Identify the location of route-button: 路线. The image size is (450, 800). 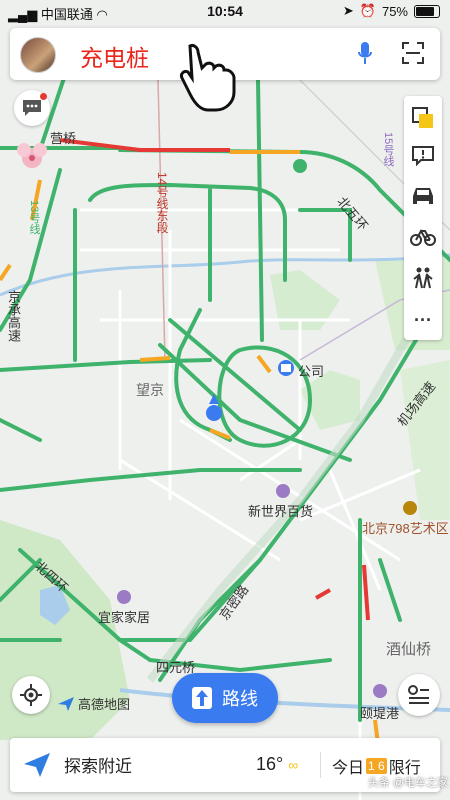
(225, 698).